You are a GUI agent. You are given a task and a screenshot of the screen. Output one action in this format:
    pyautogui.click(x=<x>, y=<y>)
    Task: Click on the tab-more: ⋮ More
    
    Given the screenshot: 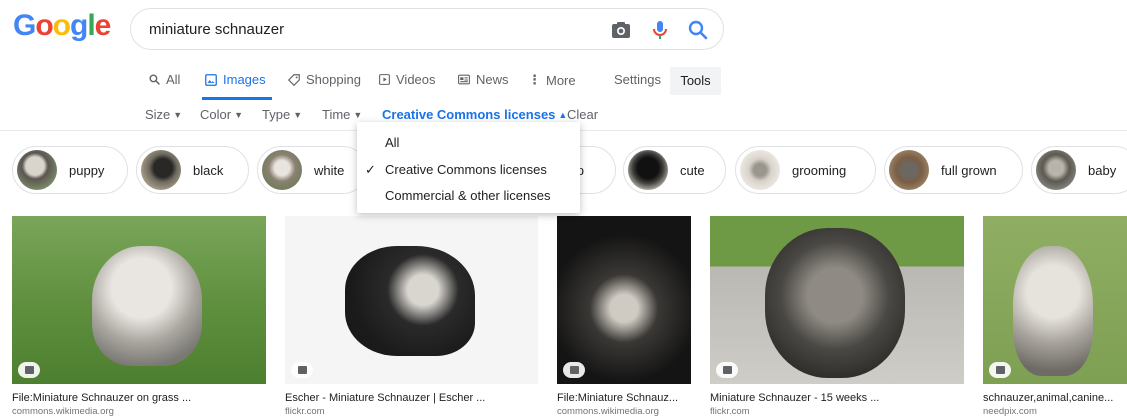 What is the action you would take?
    pyautogui.click(x=552, y=80)
    